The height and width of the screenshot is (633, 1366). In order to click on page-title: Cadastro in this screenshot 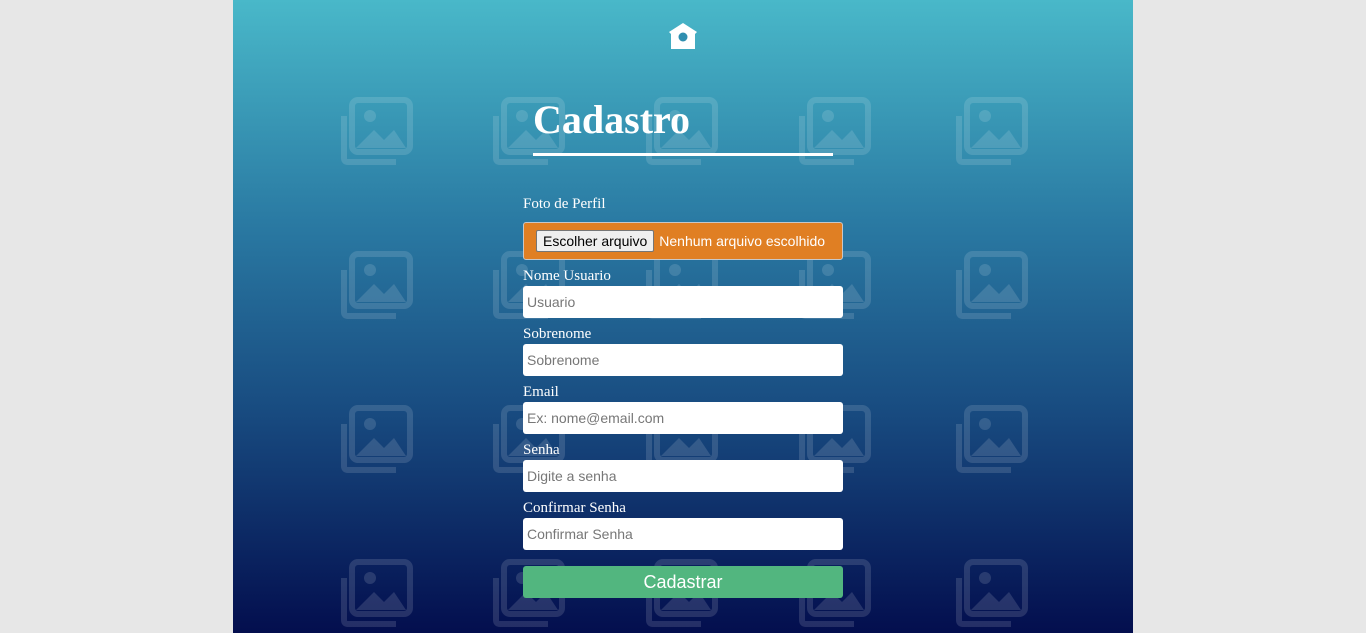, I will do `click(612, 119)`.